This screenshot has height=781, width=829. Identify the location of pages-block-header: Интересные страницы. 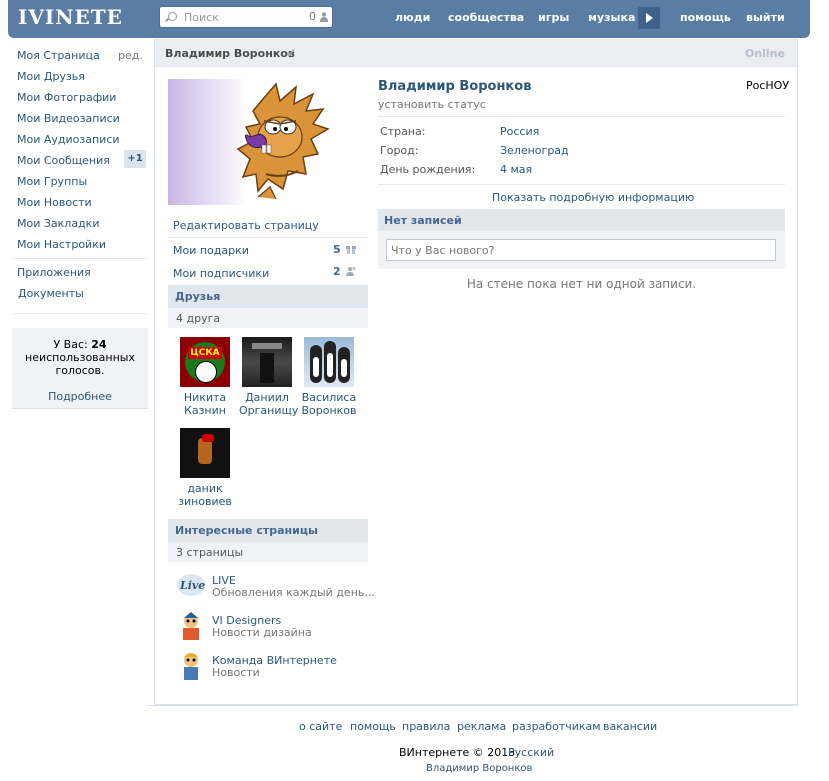
(268, 530).